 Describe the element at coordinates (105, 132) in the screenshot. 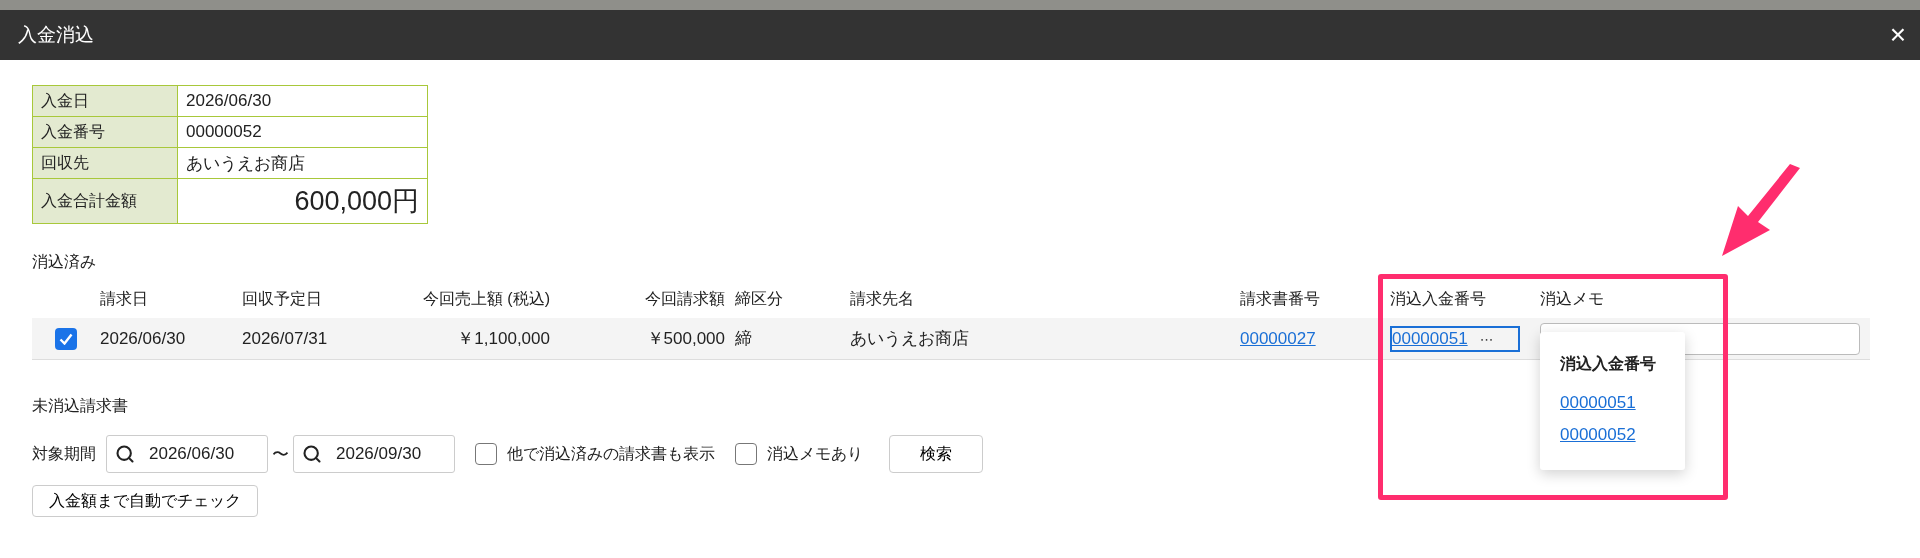

I see `summary-label: 入金番号` at that location.